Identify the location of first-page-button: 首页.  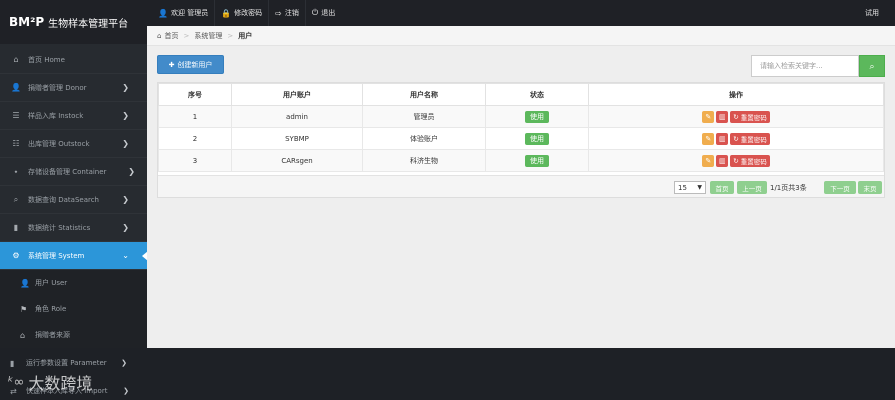
(722, 187).